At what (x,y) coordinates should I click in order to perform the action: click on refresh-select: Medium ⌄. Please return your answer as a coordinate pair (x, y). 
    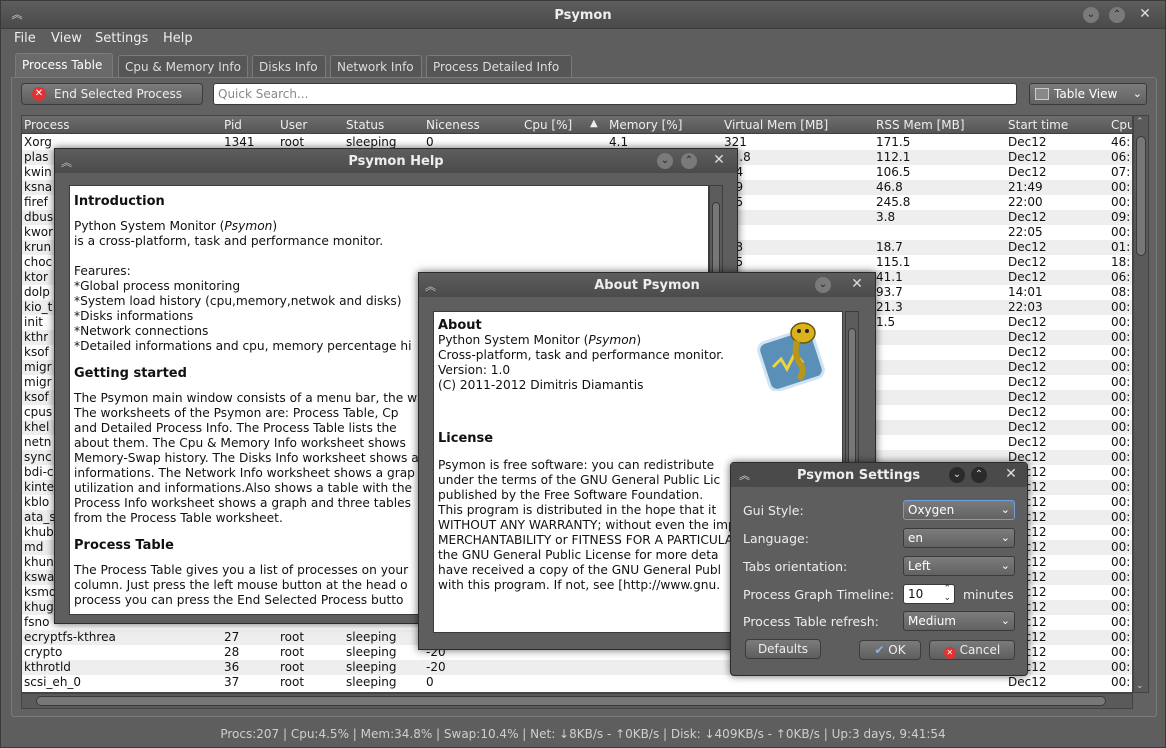
    Looking at the image, I should click on (959, 621).